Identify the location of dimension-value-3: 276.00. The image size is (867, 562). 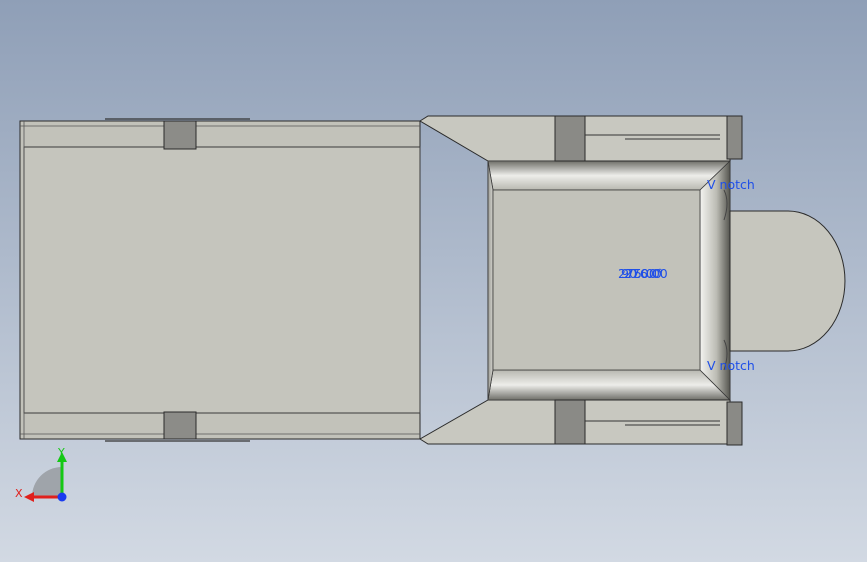
(646, 273).